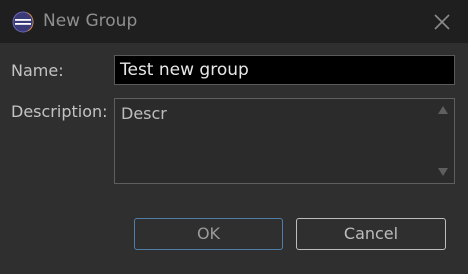  Describe the element at coordinates (90, 21) in the screenshot. I see `window-title: New Group` at that location.